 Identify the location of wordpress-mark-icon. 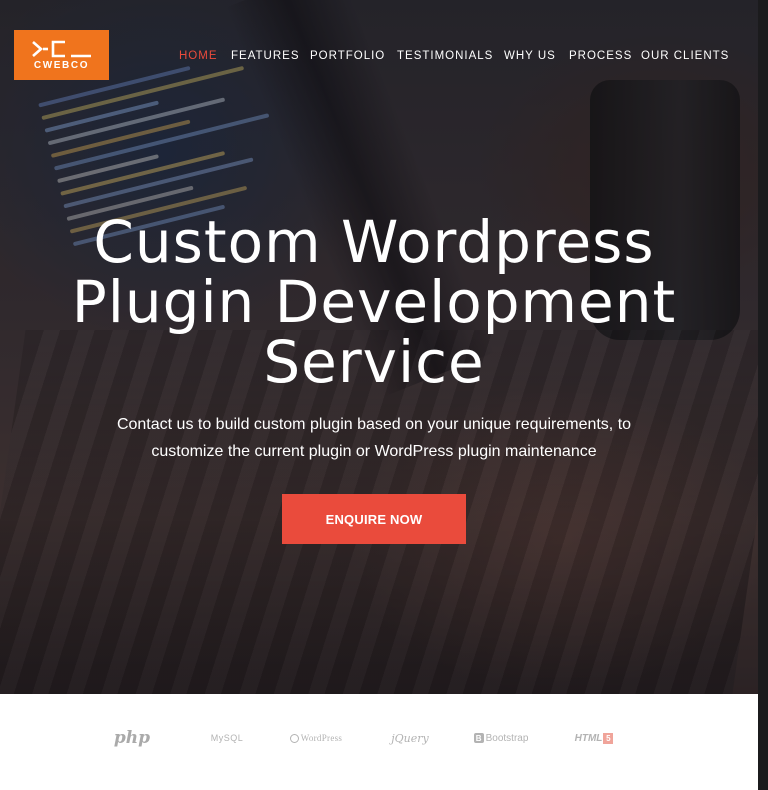
(294, 738).